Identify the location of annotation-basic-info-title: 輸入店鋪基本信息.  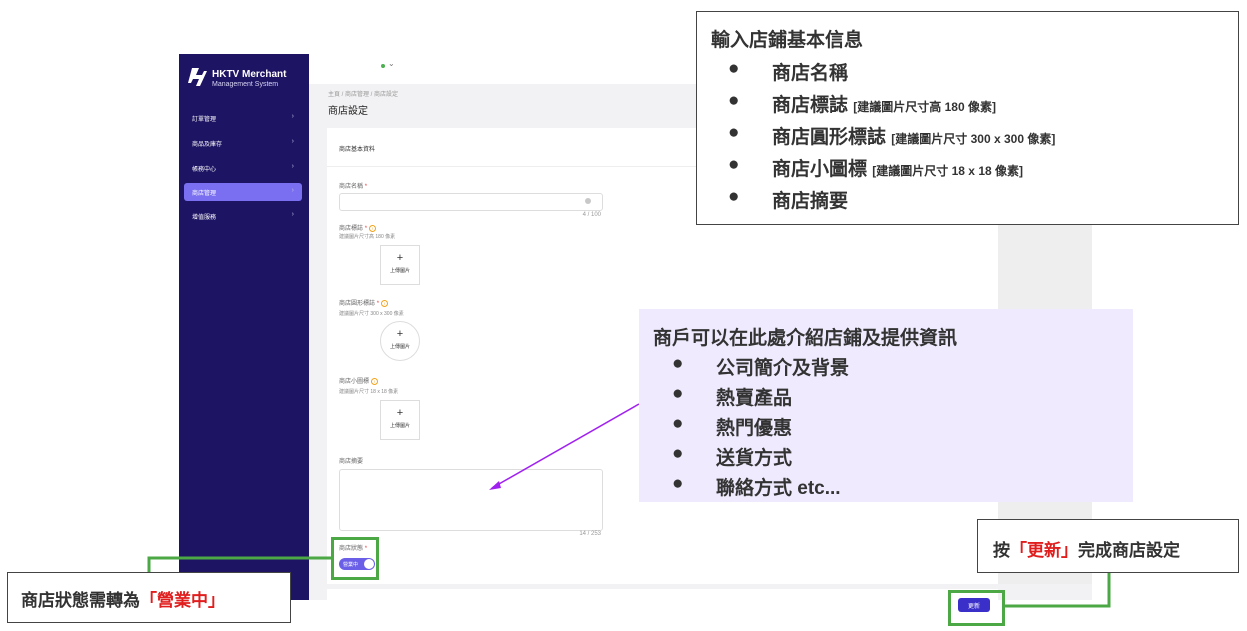
(787, 40).